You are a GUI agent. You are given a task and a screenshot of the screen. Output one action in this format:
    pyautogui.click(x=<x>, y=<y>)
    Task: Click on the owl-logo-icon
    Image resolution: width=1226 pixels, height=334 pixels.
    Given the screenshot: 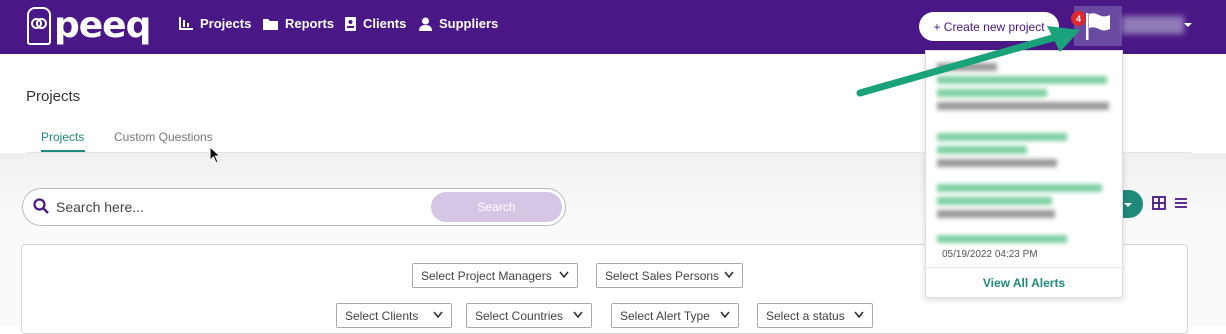 What is the action you would take?
    pyautogui.click(x=39, y=26)
    